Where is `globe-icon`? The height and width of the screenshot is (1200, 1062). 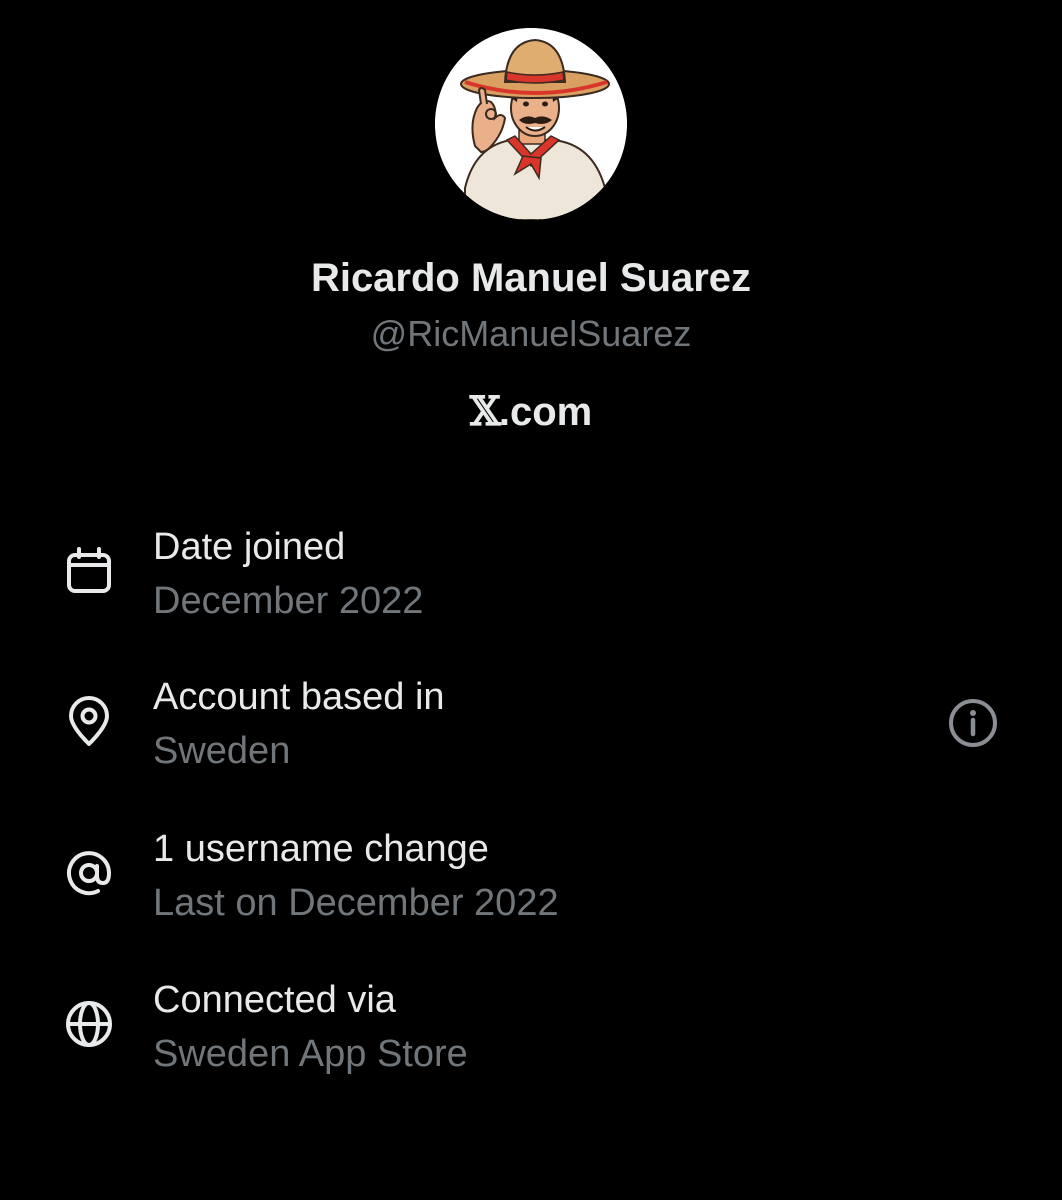
globe-icon is located at coordinates (89, 1024).